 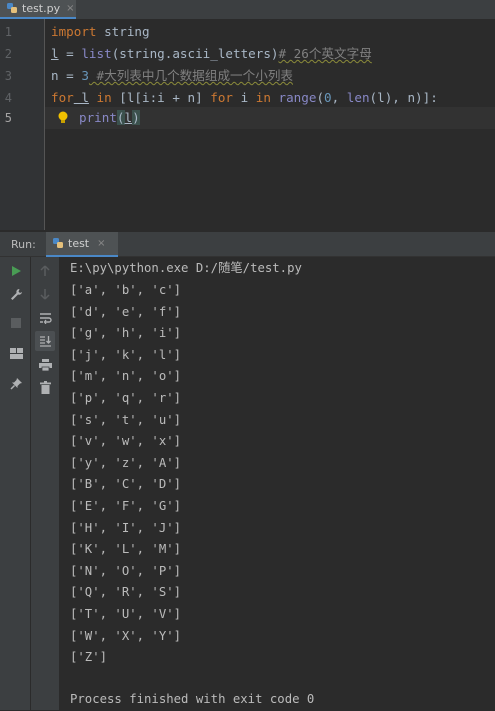 What do you see at coordinates (126, 592) in the screenshot?
I see `console-line: ['Q', 'R', 'S']` at bounding box center [126, 592].